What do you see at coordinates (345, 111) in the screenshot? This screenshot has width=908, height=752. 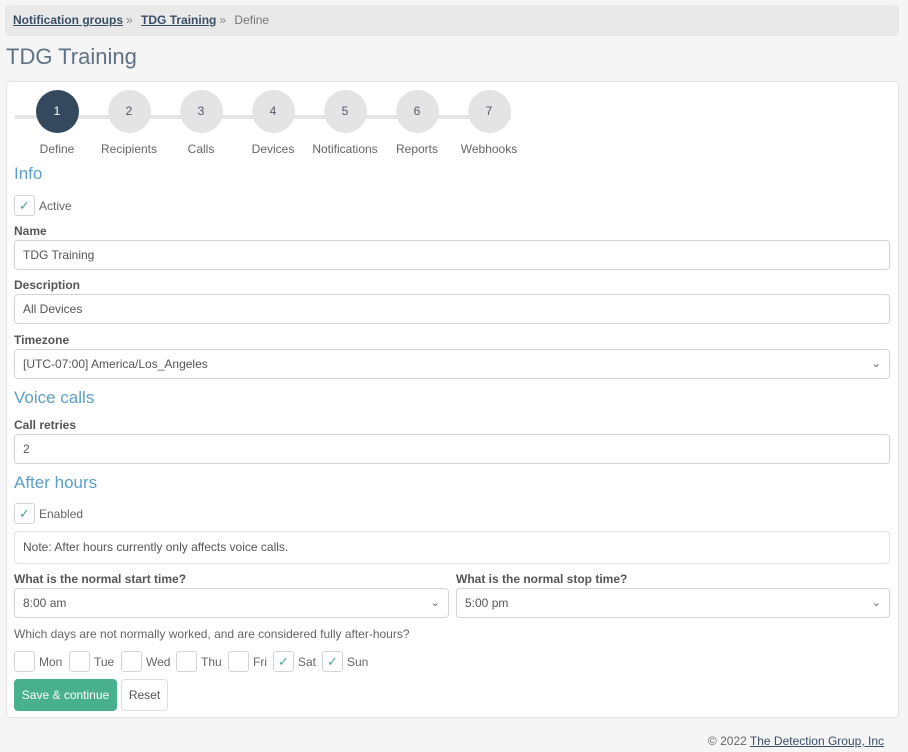 I see `step-number: 5` at bounding box center [345, 111].